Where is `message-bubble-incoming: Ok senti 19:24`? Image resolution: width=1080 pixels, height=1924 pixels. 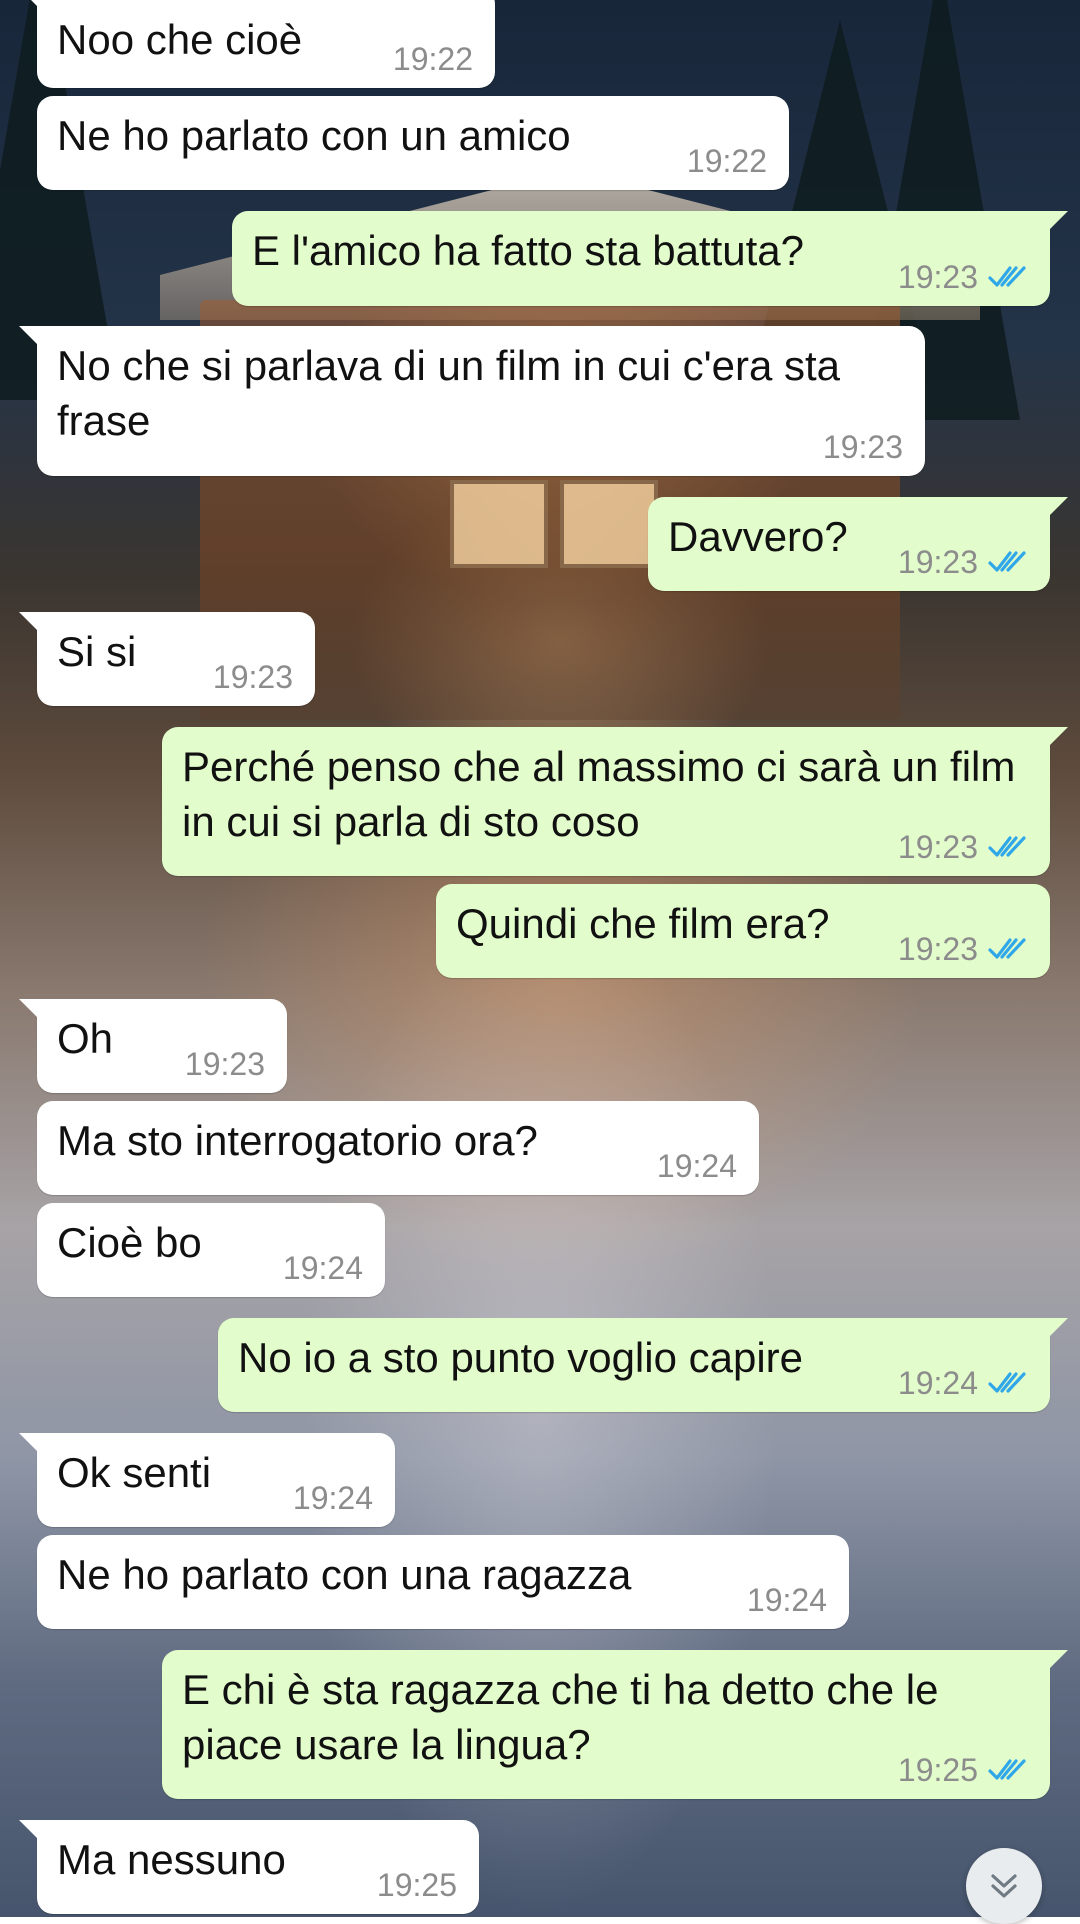 message-bubble-incoming: Ok senti 19:24 is located at coordinates (207, 1480).